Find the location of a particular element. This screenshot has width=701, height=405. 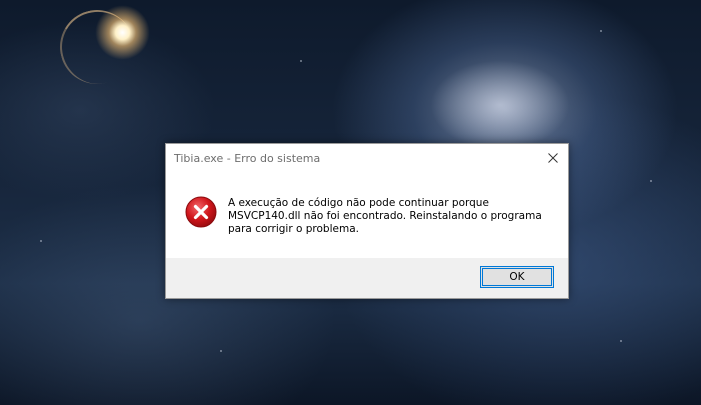

ok-button: OK is located at coordinates (517, 277).